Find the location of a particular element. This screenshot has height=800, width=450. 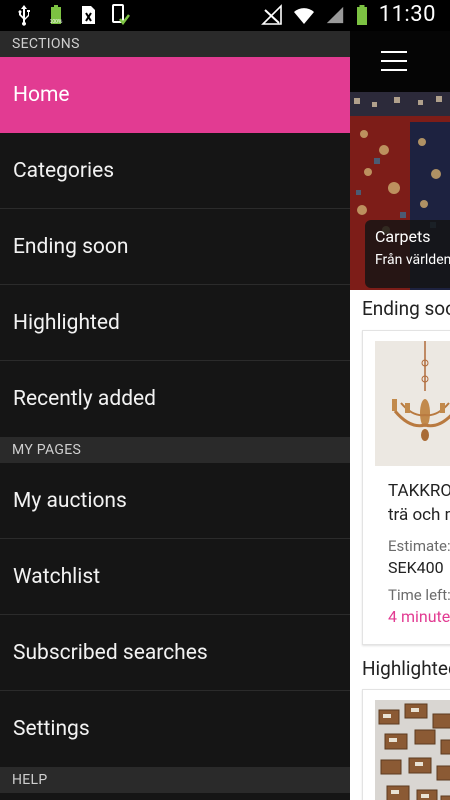

clock: 11:30 is located at coordinates (407, 14).